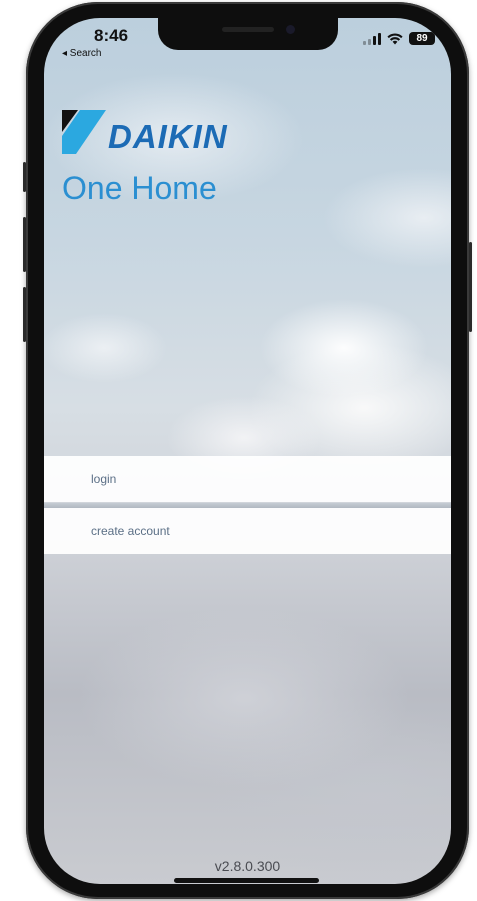  What do you see at coordinates (84, 132) in the screenshot?
I see `daikin-logo-mark` at bounding box center [84, 132].